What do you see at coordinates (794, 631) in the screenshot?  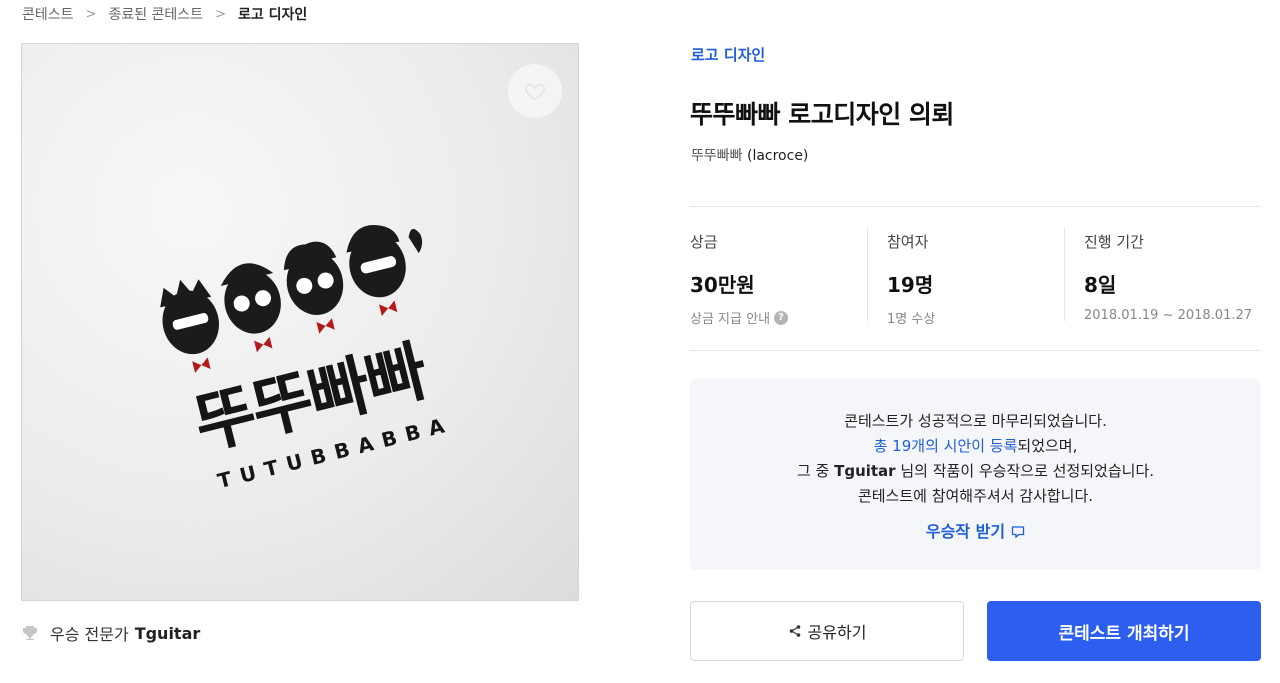 I see `share-icon` at bounding box center [794, 631].